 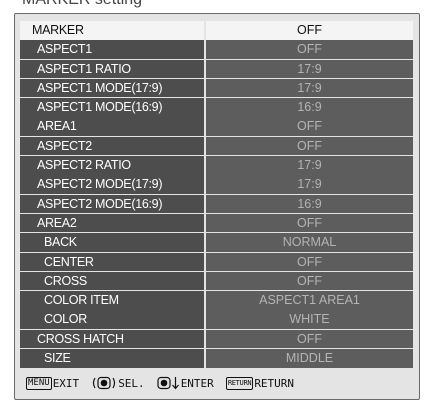 What do you see at coordinates (104, 383) in the screenshot?
I see `select-arrows-icon` at bounding box center [104, 383].